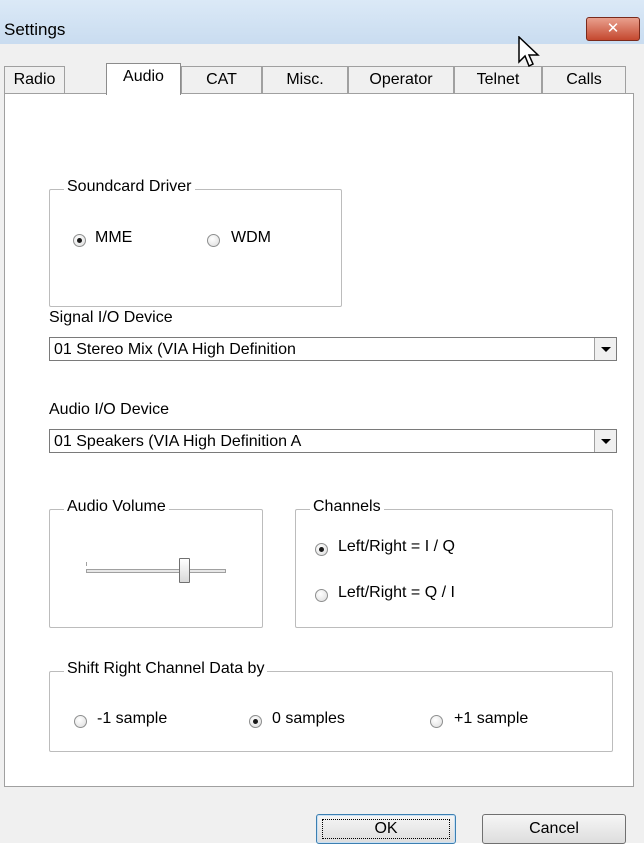 The width and height of the screenshot is (644, 844). I want to click on tab-telnet: Telnet, so click(498, 79).